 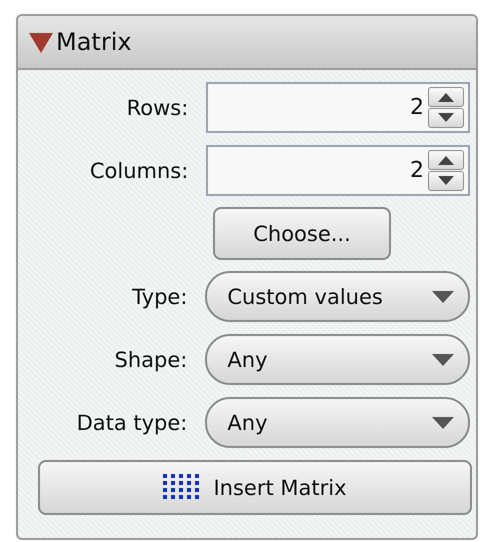 I want to click on dropdown: Custom values, so click(x=337, y=296).